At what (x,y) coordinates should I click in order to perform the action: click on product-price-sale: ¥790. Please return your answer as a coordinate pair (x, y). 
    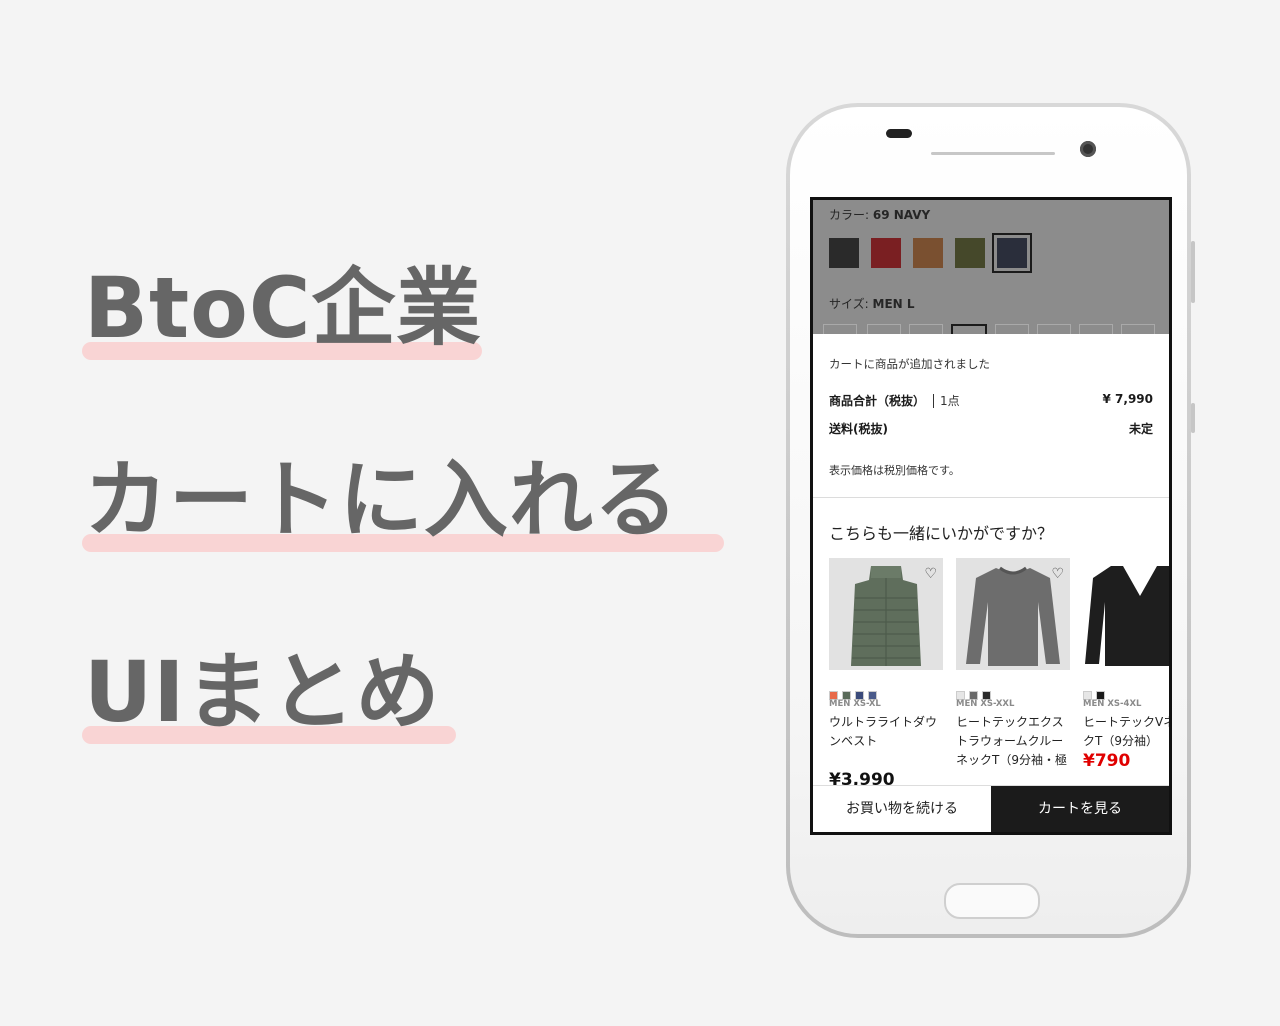
    Looking at the image, I should click on (1107, 761).